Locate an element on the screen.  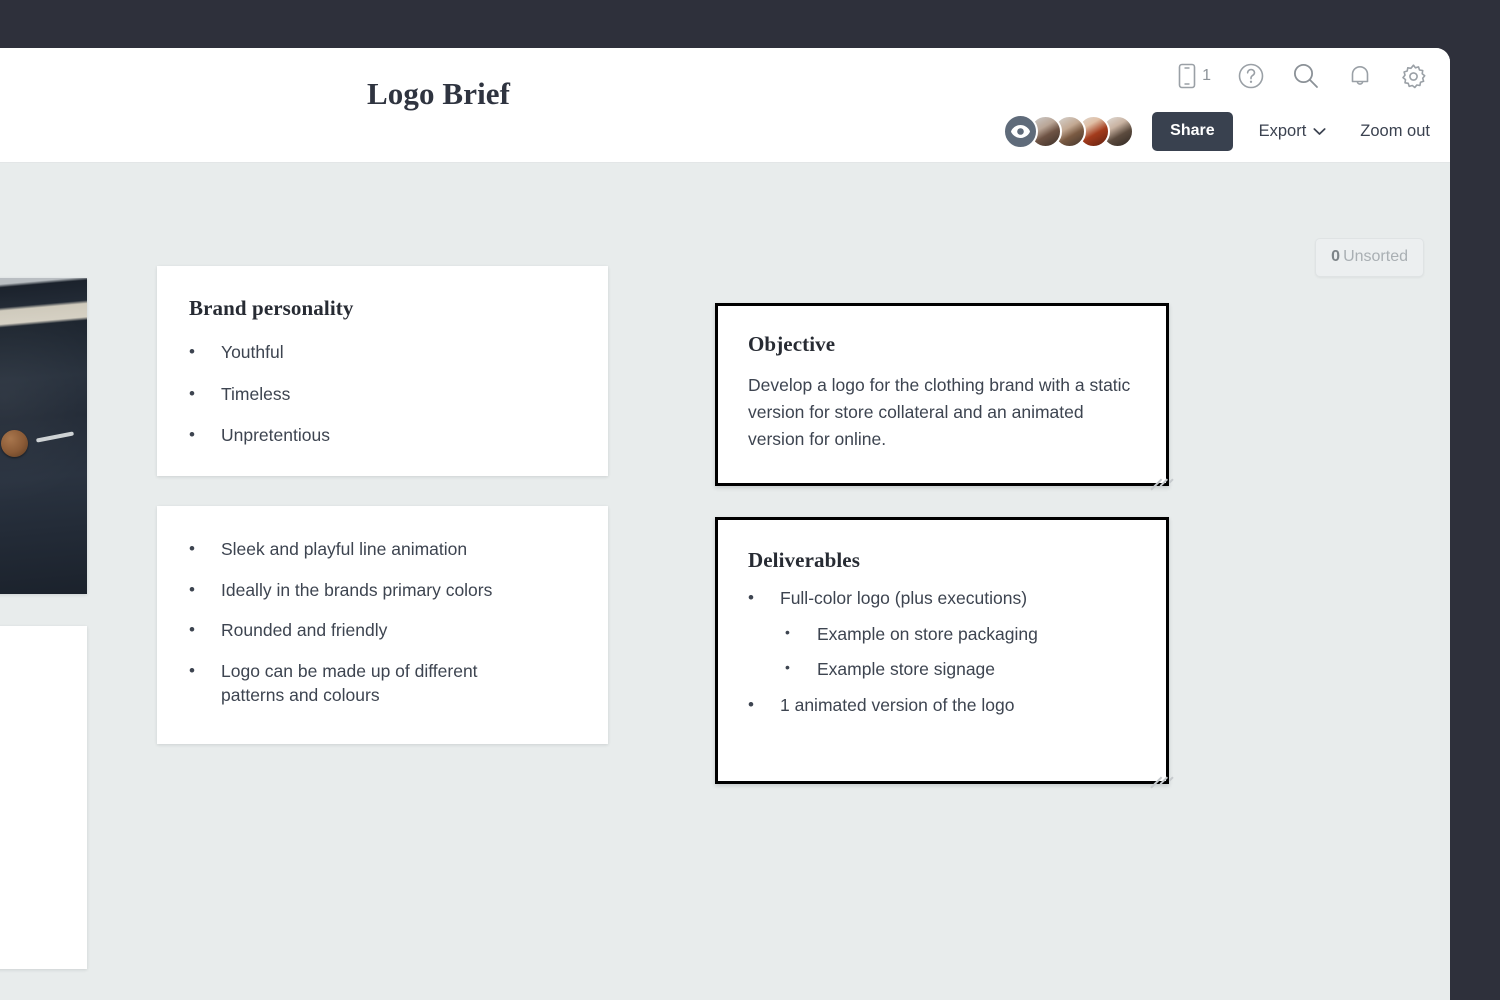
share-button: Share is located at coordinates (1192, 131).